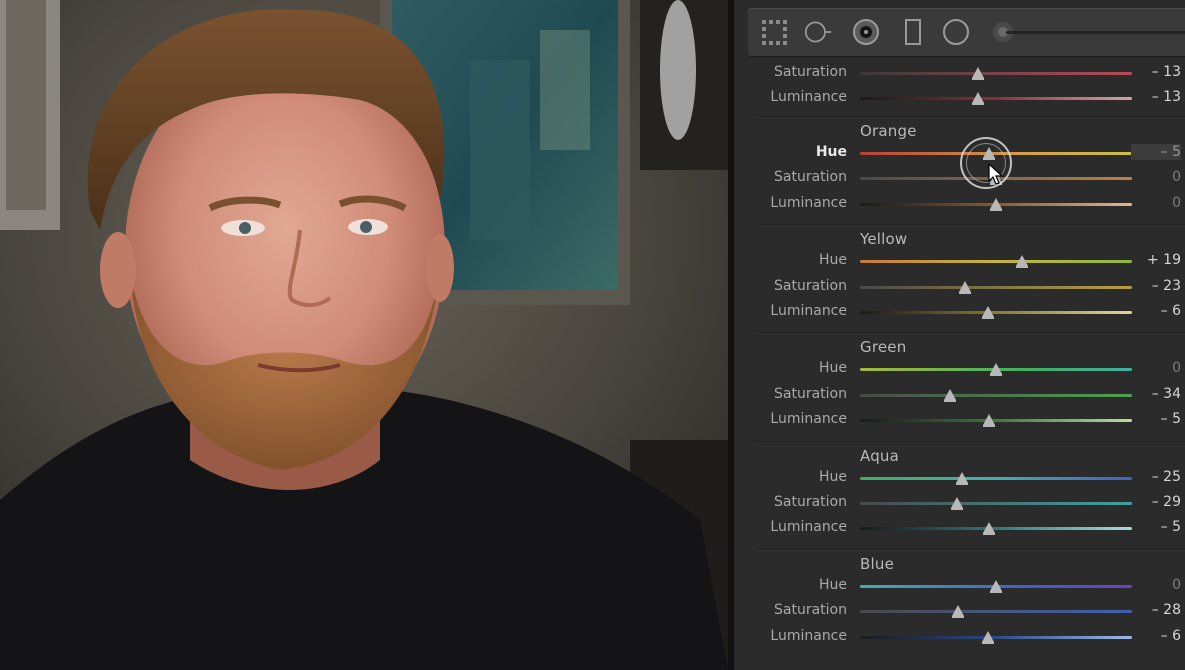 The width and height of the screenshot is (1185, 670). Describe the element at coordinates (818, 32) in the screenshot. I see `spot-removal-icon` at that location.